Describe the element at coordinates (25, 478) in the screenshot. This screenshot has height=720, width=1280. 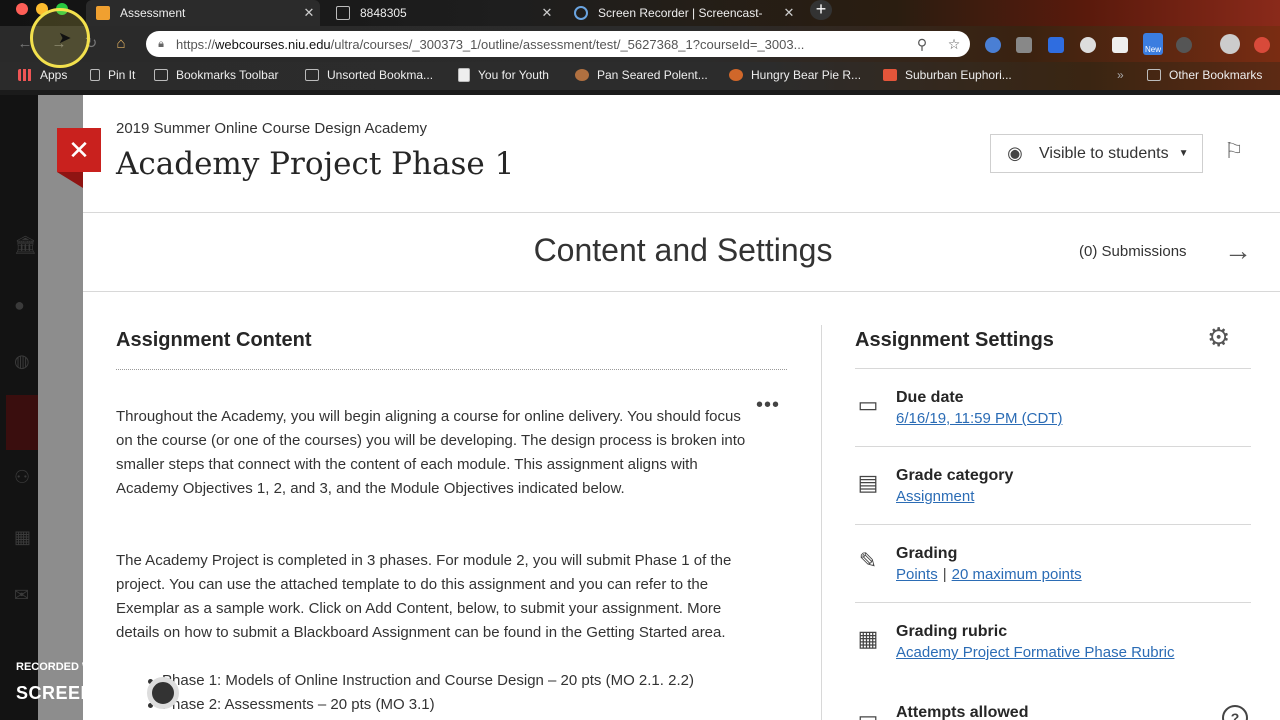
I see `groups-icon: ⚇` at that location.